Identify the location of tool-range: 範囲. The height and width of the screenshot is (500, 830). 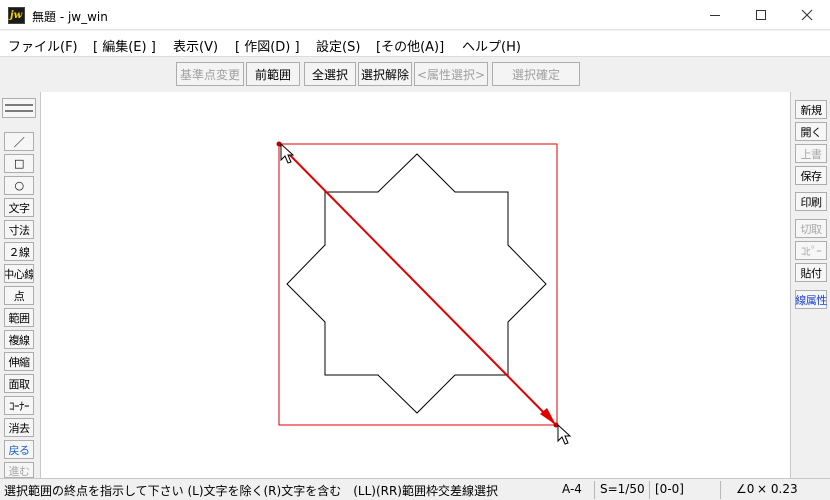
(19, 317).